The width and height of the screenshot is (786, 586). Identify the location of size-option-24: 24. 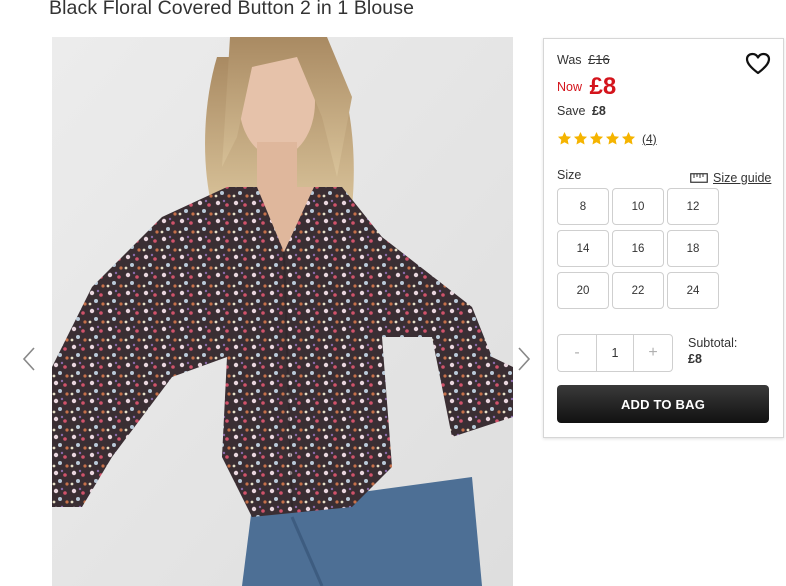
(693, 290).